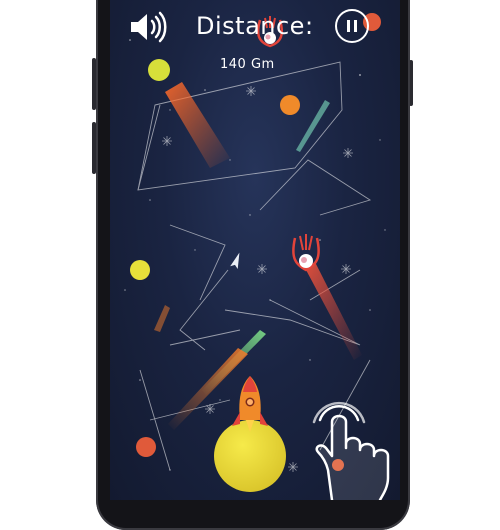  Describe the element at coordinates (351, 450) in the screenshot. I see `tap-hand-icon` at that location.